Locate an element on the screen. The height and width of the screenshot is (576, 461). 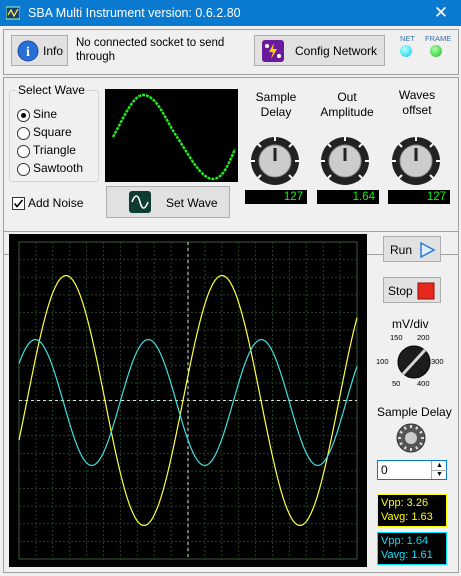
info-label: Info is located at coordinates (53, 51).